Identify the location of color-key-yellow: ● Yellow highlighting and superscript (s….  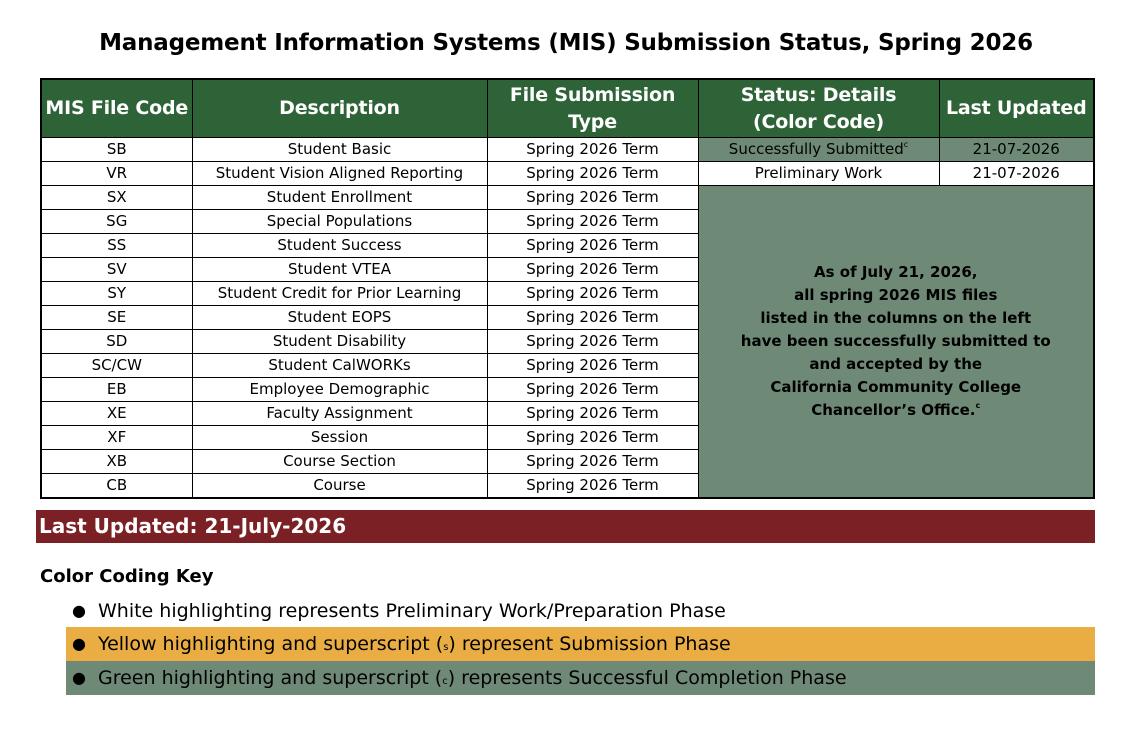
(580, 644).